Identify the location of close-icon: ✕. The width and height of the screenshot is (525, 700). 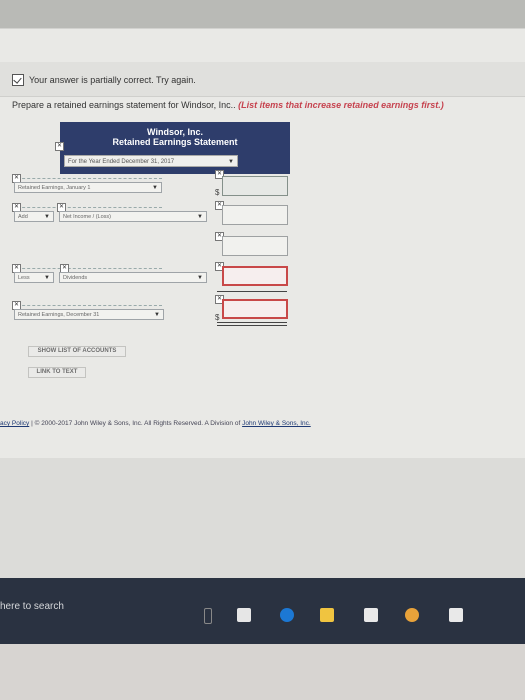
(59, 146).